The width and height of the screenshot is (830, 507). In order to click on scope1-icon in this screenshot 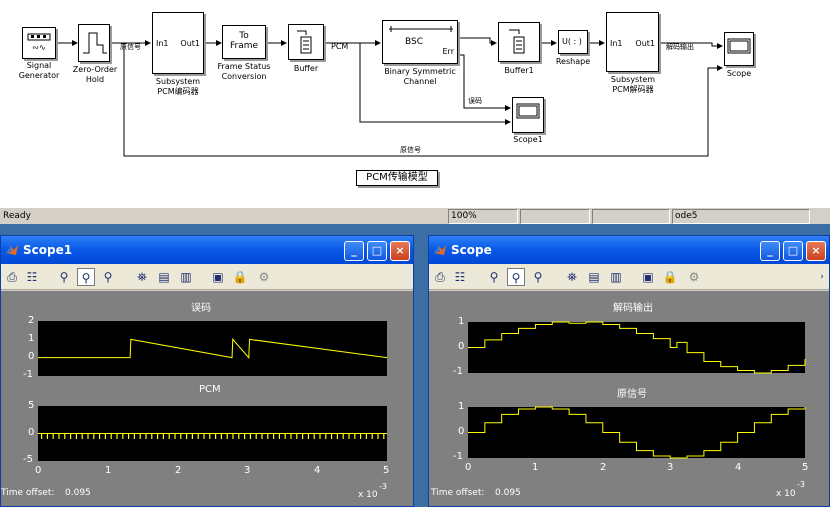, I will do `click(528, 111)`.